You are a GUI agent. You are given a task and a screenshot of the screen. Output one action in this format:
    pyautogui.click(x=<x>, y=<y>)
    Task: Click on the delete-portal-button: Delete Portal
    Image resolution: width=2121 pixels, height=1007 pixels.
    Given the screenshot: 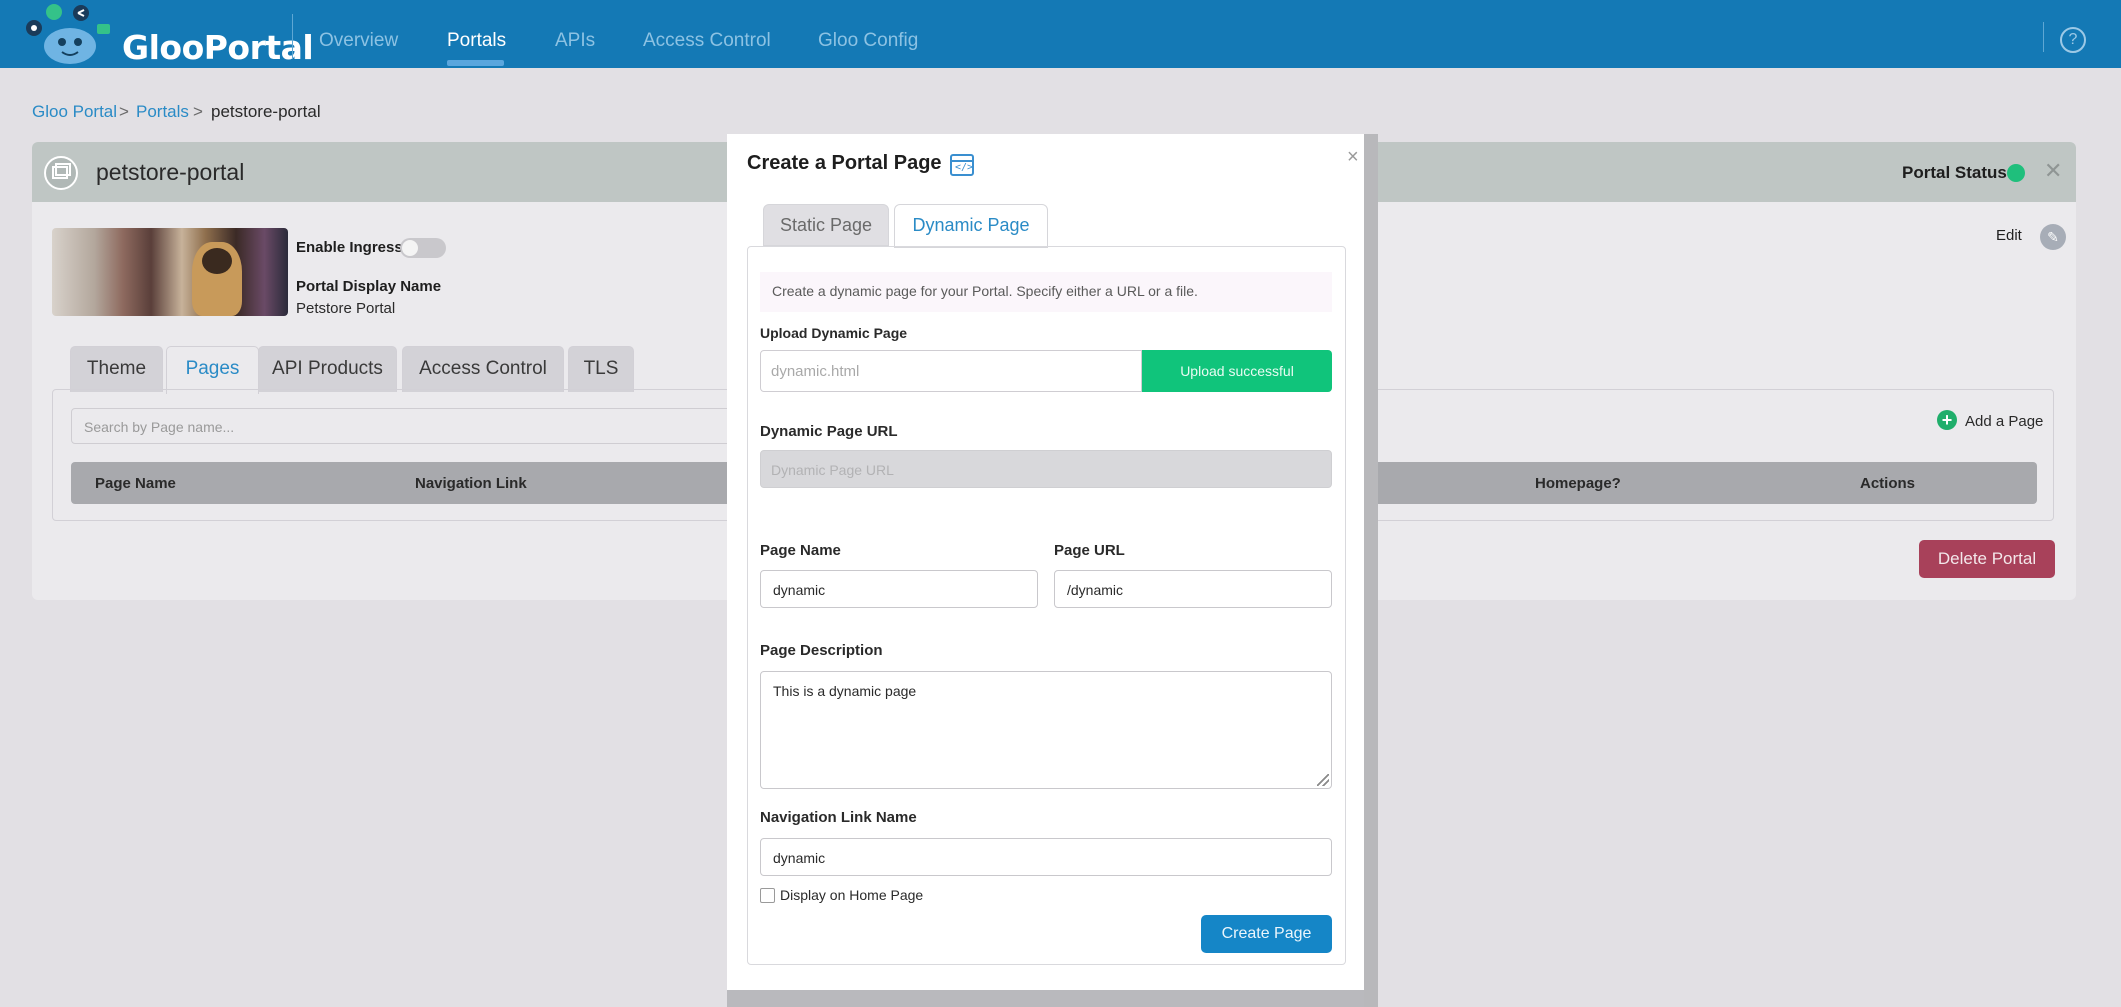 What is the action you would take?
    pyautogui.click(x=1987, y=559)
    